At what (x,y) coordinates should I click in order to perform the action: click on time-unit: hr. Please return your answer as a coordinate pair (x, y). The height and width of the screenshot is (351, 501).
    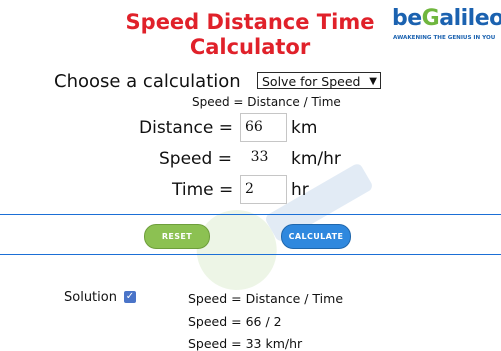
    Looking at the image, I should click on (300, 190).